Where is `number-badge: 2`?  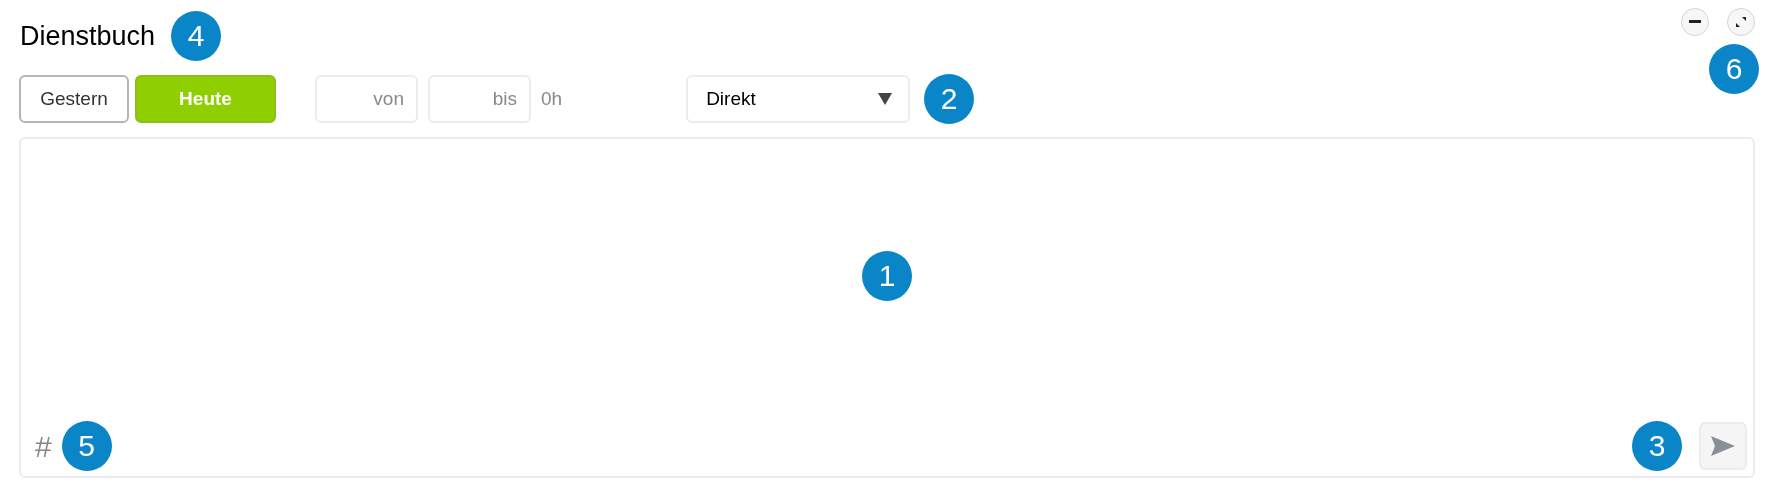 number-badge: 2 is located at coordinates (949, 99).